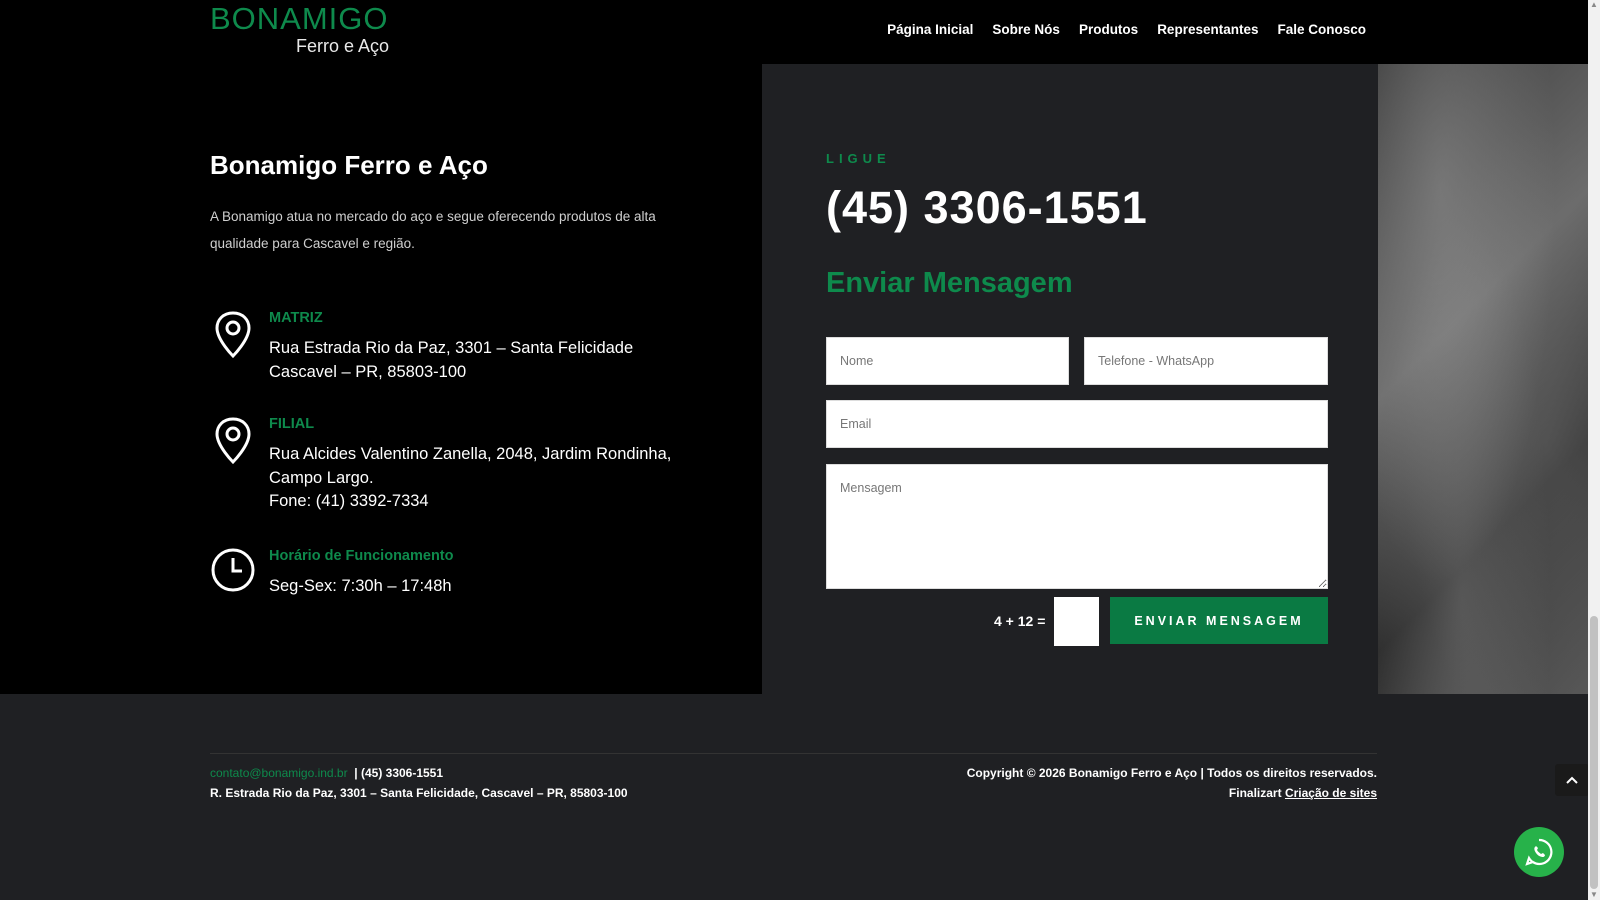 This screenshot has height=900, width=1600. Describe the element at coordinates (233, 570) in the screenshot. I see `clock-icon` at that location.